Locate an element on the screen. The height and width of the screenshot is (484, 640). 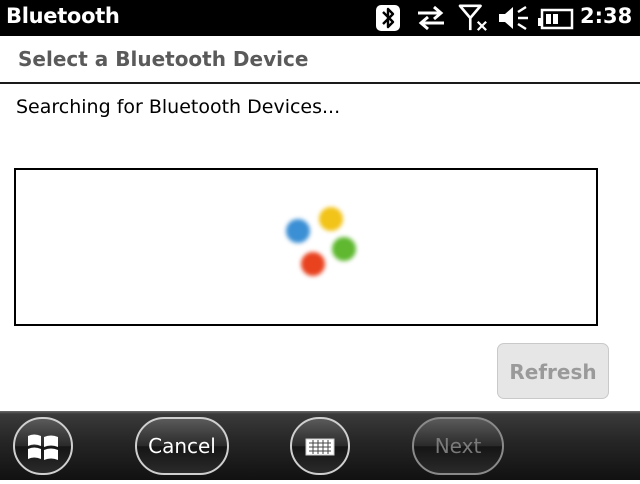
app-title: Bluetooth is located at coordinates (63, 16).